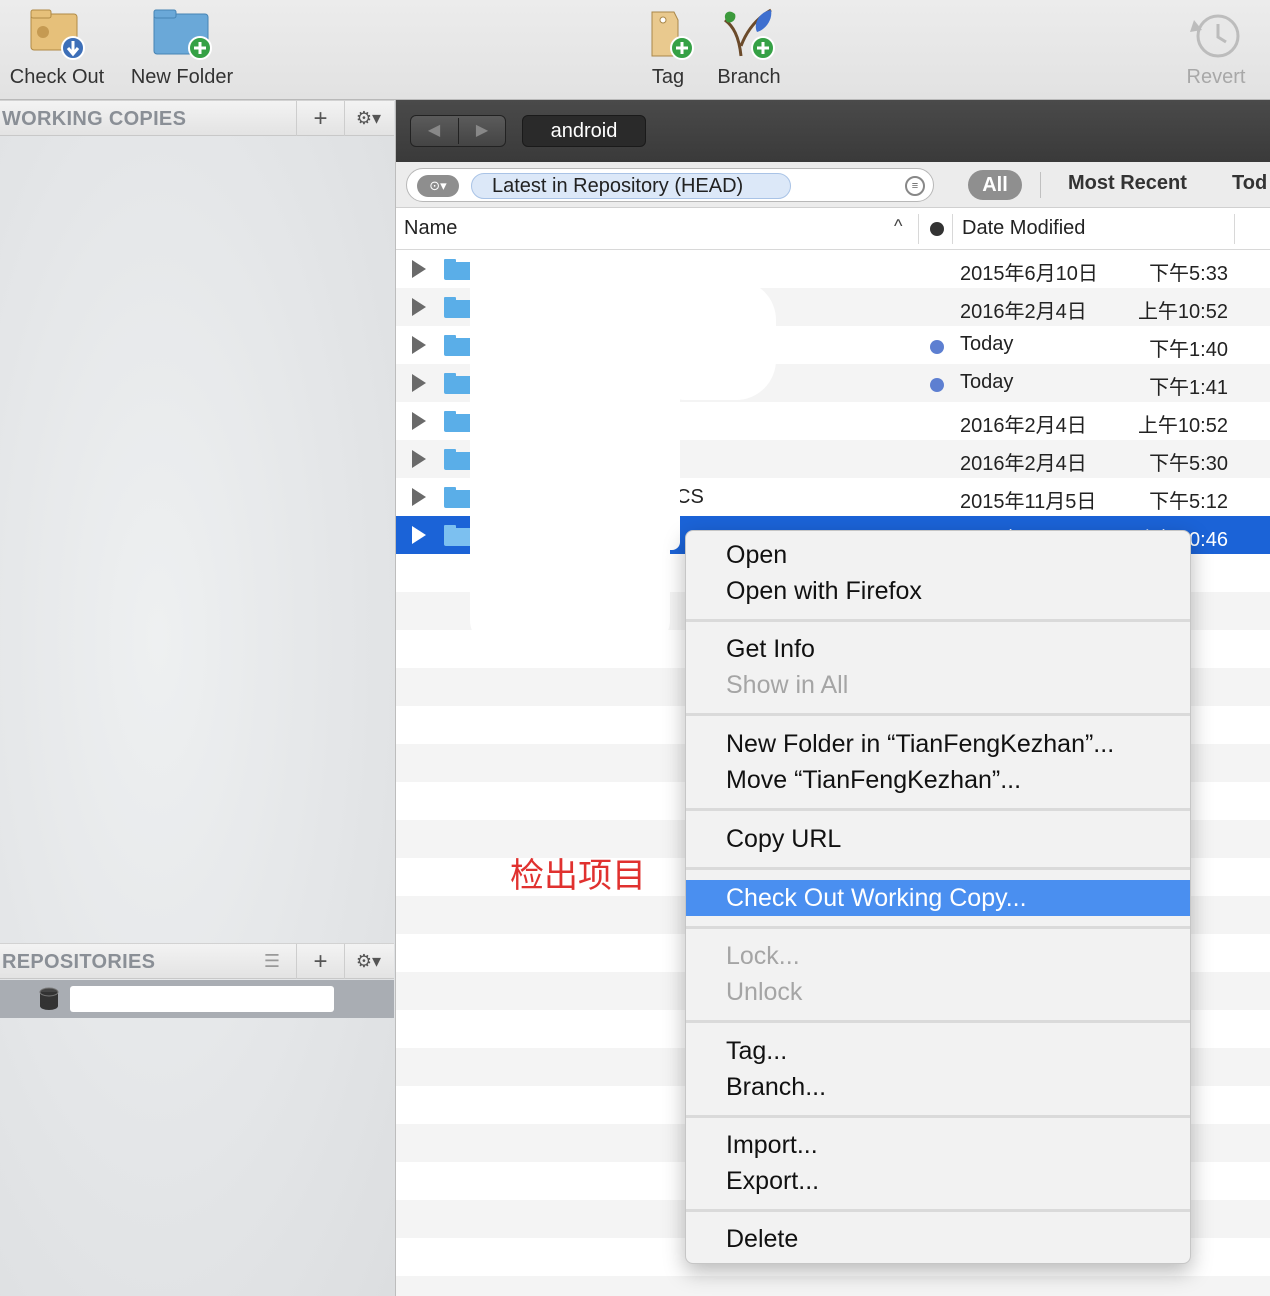 Image resolution: width=1270 pixels, height=1296 pixels. I want to click on menu-item-get-info: Get Info, so click(938, 649).